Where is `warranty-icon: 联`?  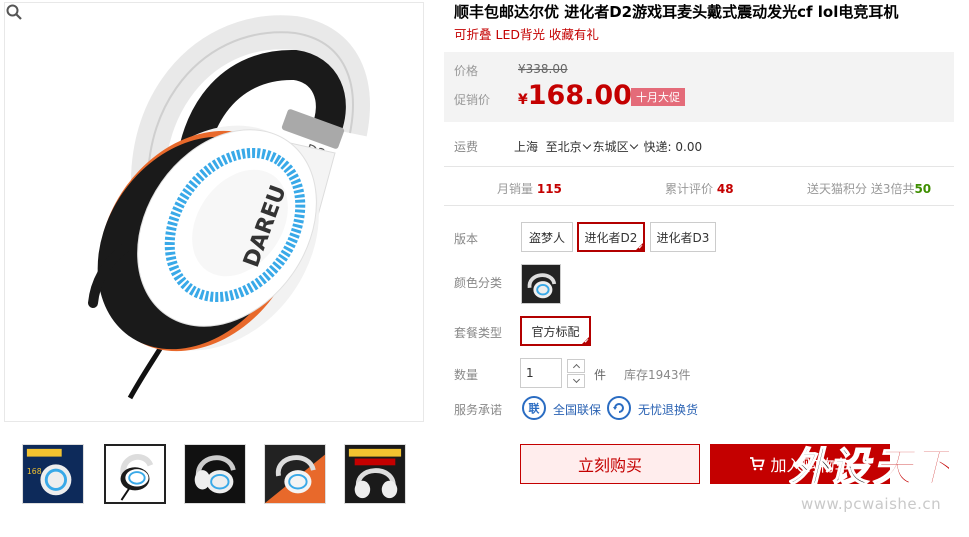 warranty-icon: 联 is located at coordinates (534, 408).